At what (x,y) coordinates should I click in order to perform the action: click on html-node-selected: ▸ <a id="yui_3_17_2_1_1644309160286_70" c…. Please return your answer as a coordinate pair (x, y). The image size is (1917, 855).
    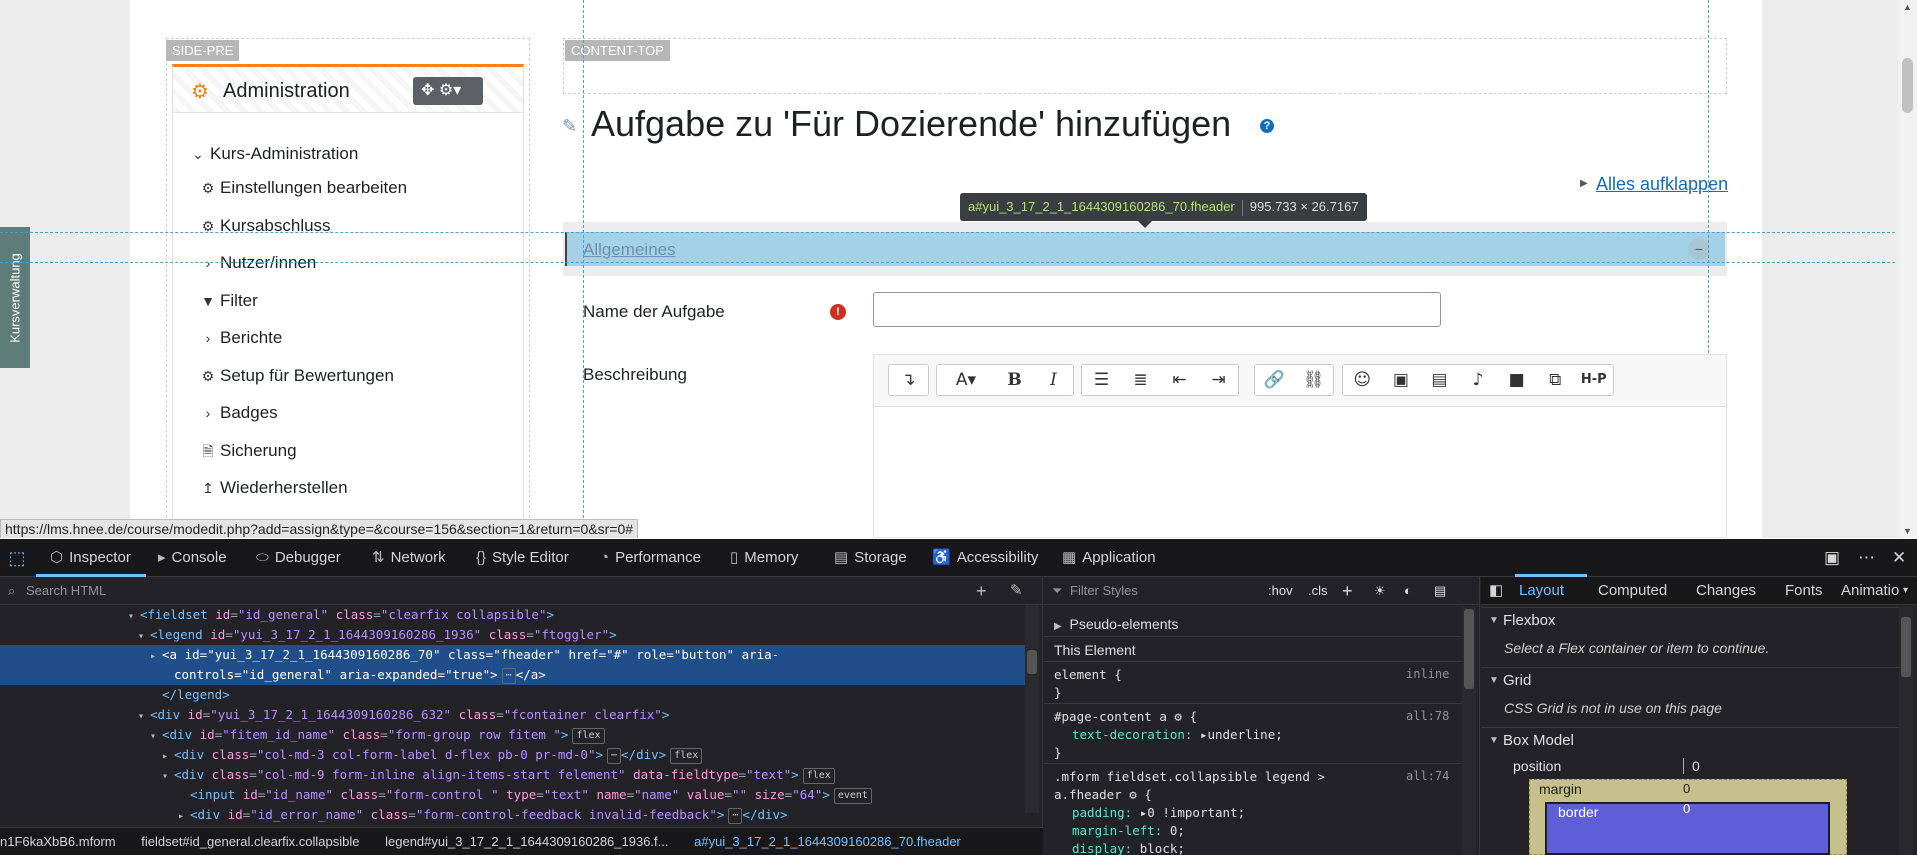
    Looking at the image, I should click on (512, 655).